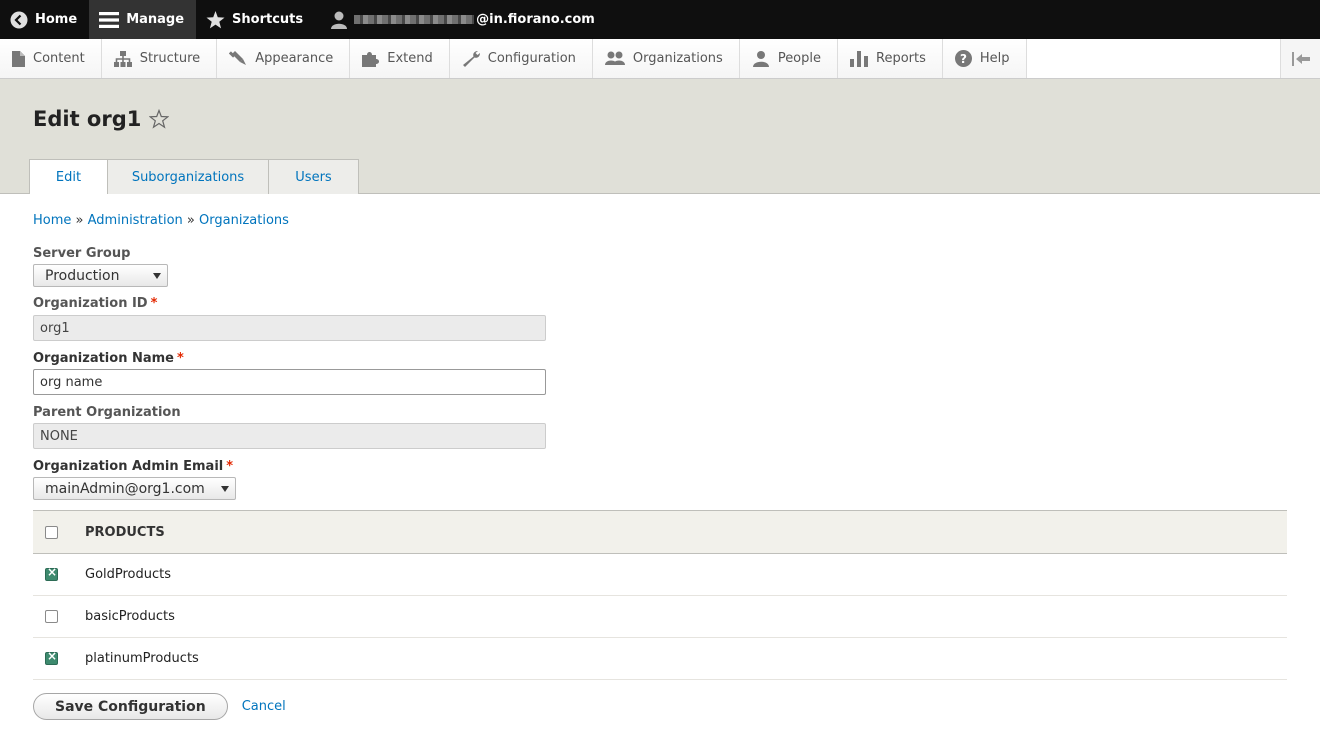 The image size is (1320, 756). I want to click on help-icon: ?, so click(963, 58).